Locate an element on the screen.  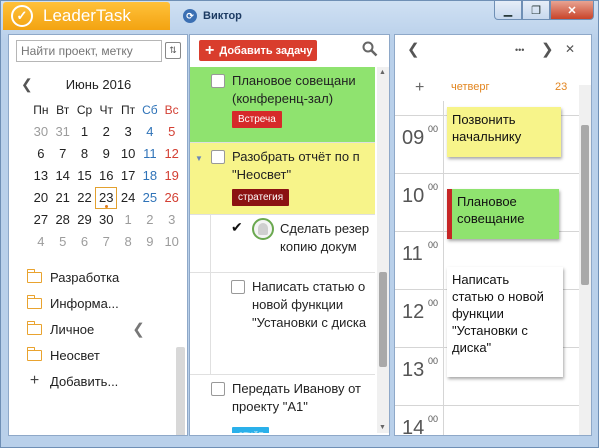
calendar-day: 23 is located at coordinates (106, 198).